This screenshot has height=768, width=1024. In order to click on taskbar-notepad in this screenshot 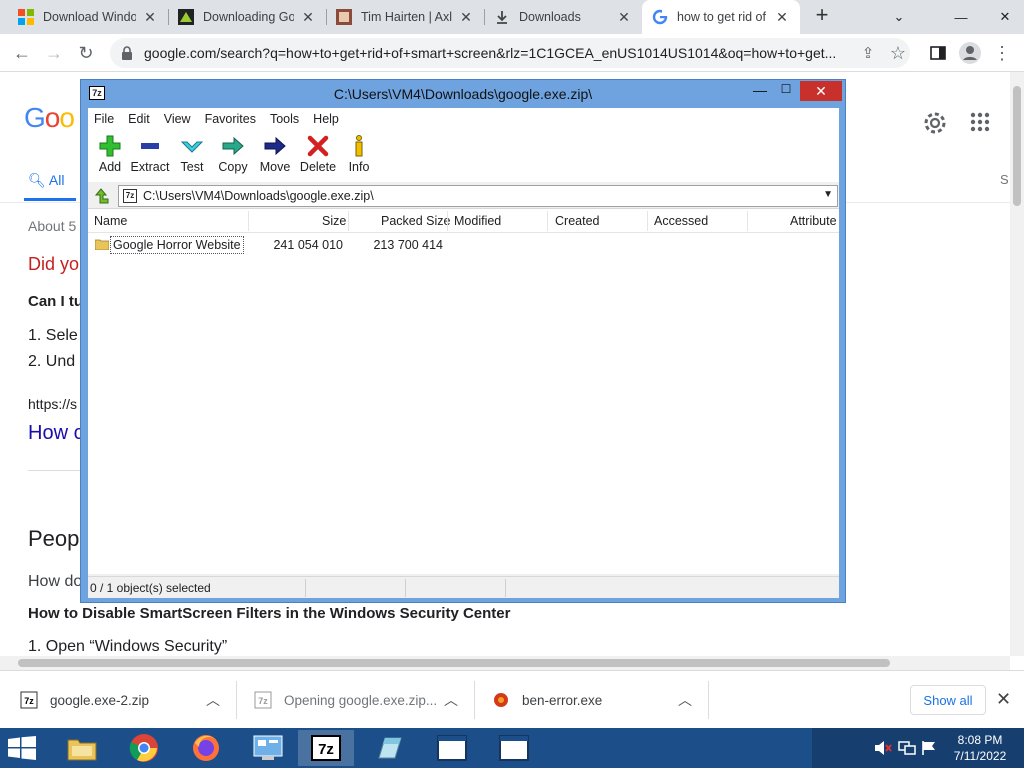, I will do `click(390, 748)`.